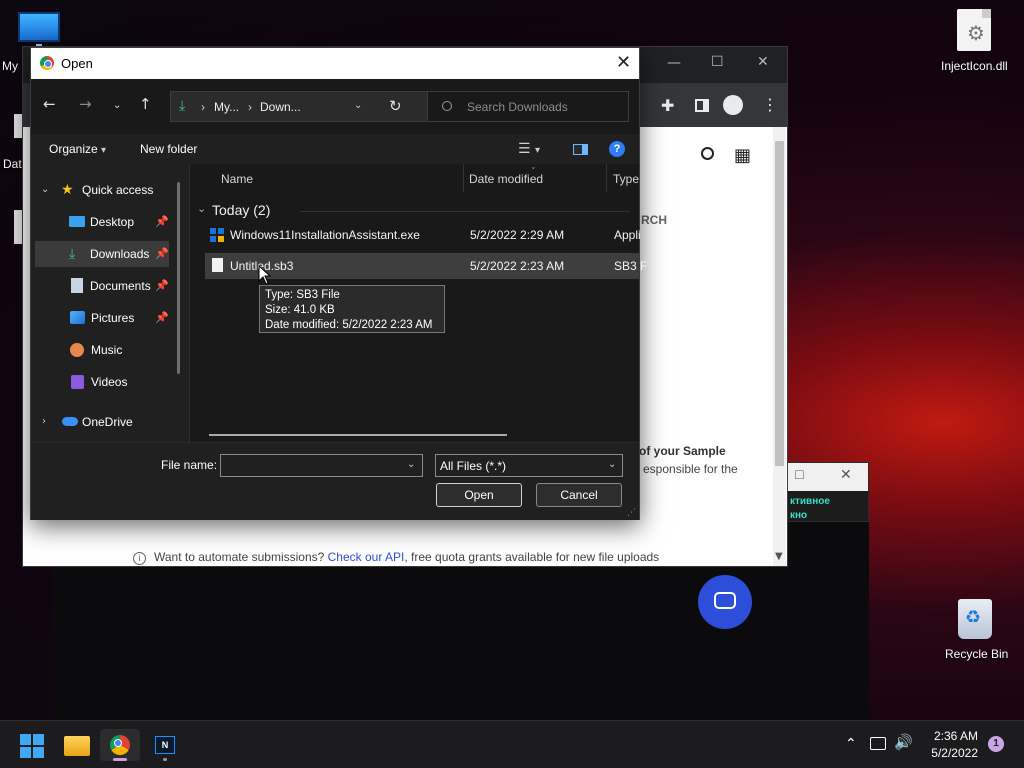 The image size is (1024, 768). What do you see at coordinates (479, 495) in the screenshot?
I see `open-button: Open` at bounding box center [479, 495].